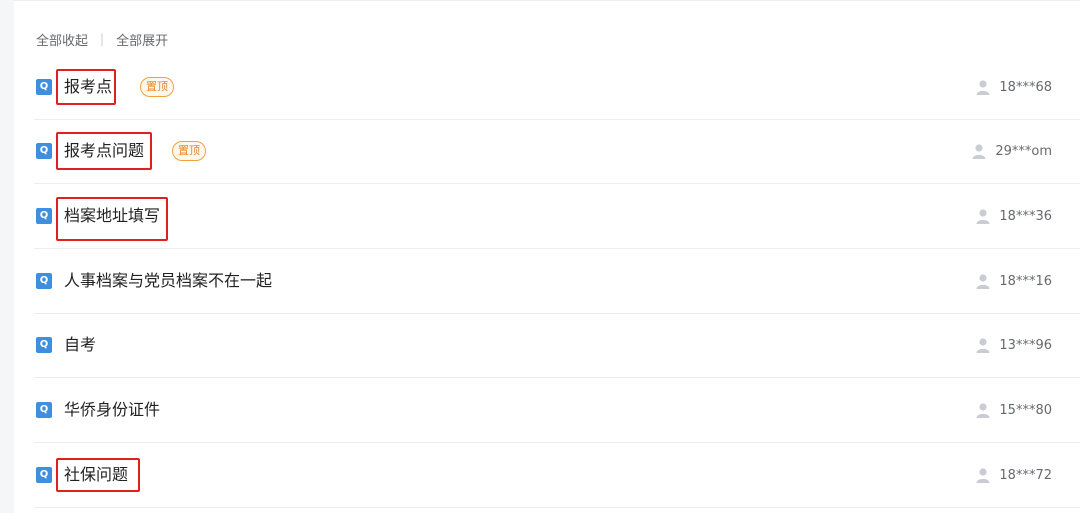 The height and width of the screenshot is (513, 1080). Describe the element at coordinates (168, 281) in the screenshot. I see `question-title: 人事档案与党员档案不在一起` at that location.